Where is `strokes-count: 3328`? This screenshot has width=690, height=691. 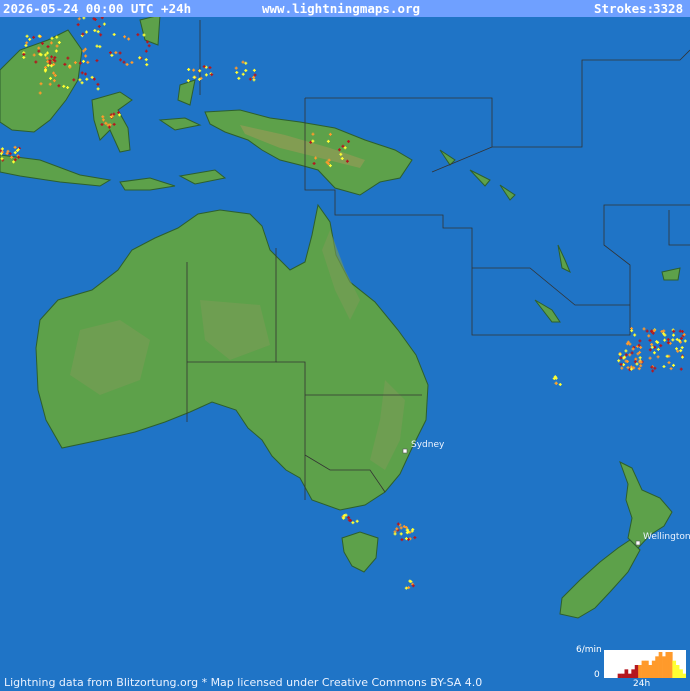
strokes-count: 3328 is located at coordinates (668, 8).